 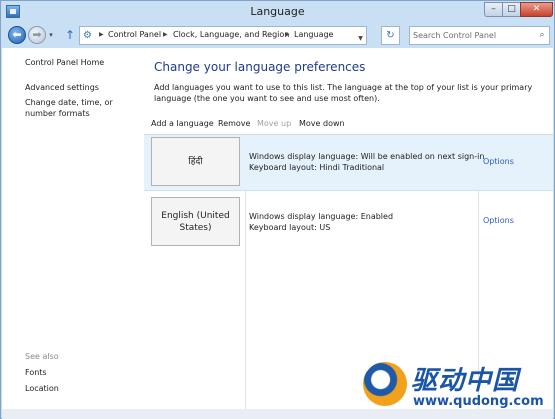 What do you see at coordinates (542, 35) in the screenshot?
I see `search-icon: ⌕` at bounding box center [542, 35].